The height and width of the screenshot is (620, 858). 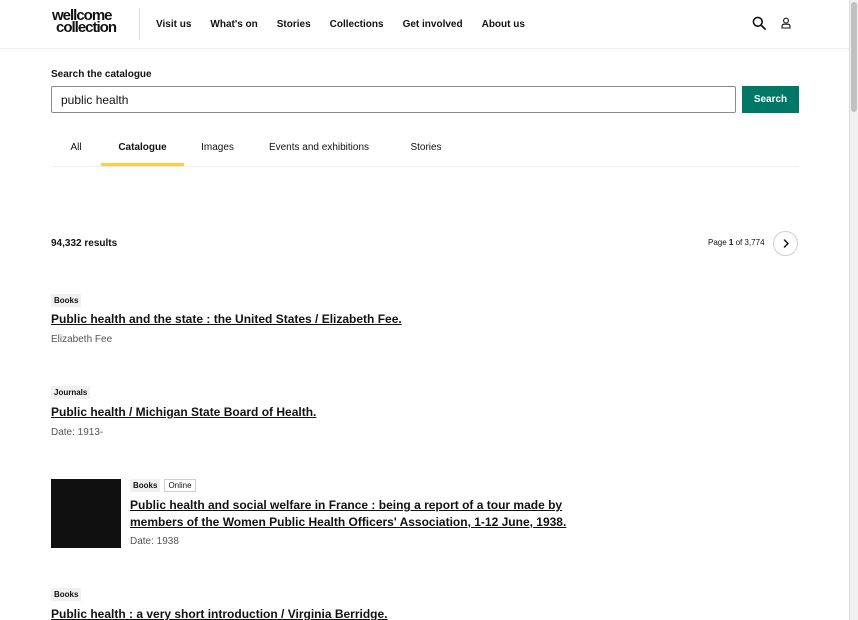 I want to click on results-count: 94,332 results, so click(x=84, y=243).